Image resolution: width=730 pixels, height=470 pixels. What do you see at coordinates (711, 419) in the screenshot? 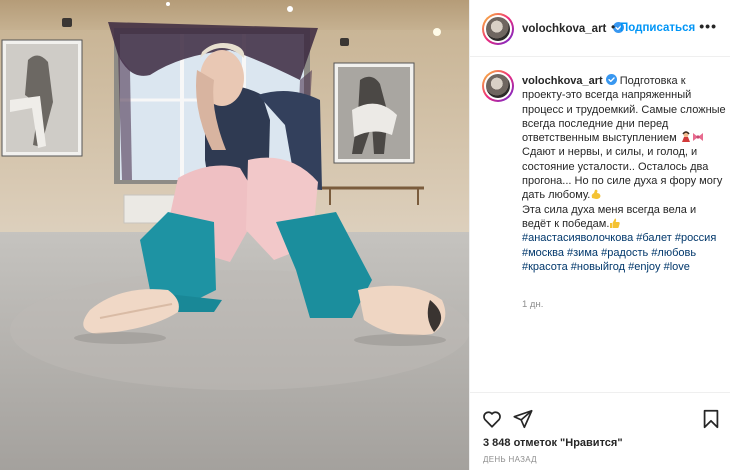
I see `bookmark-icon` at bounding box center [711, 419].